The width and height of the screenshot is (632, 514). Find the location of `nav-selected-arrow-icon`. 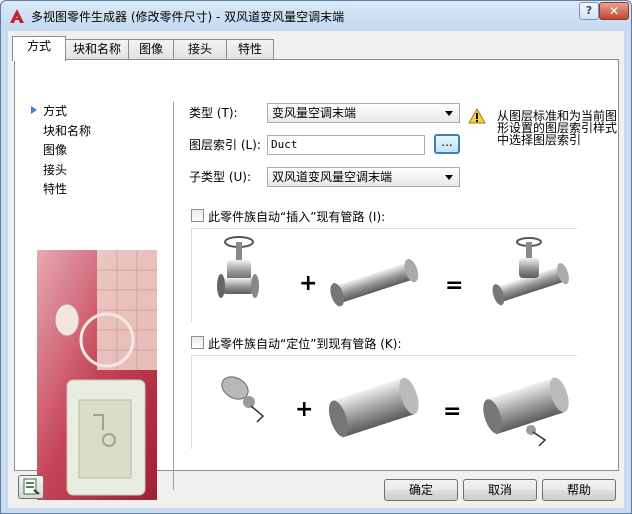

nav-selected-arrow-icon is located at coordinates (34, 110).